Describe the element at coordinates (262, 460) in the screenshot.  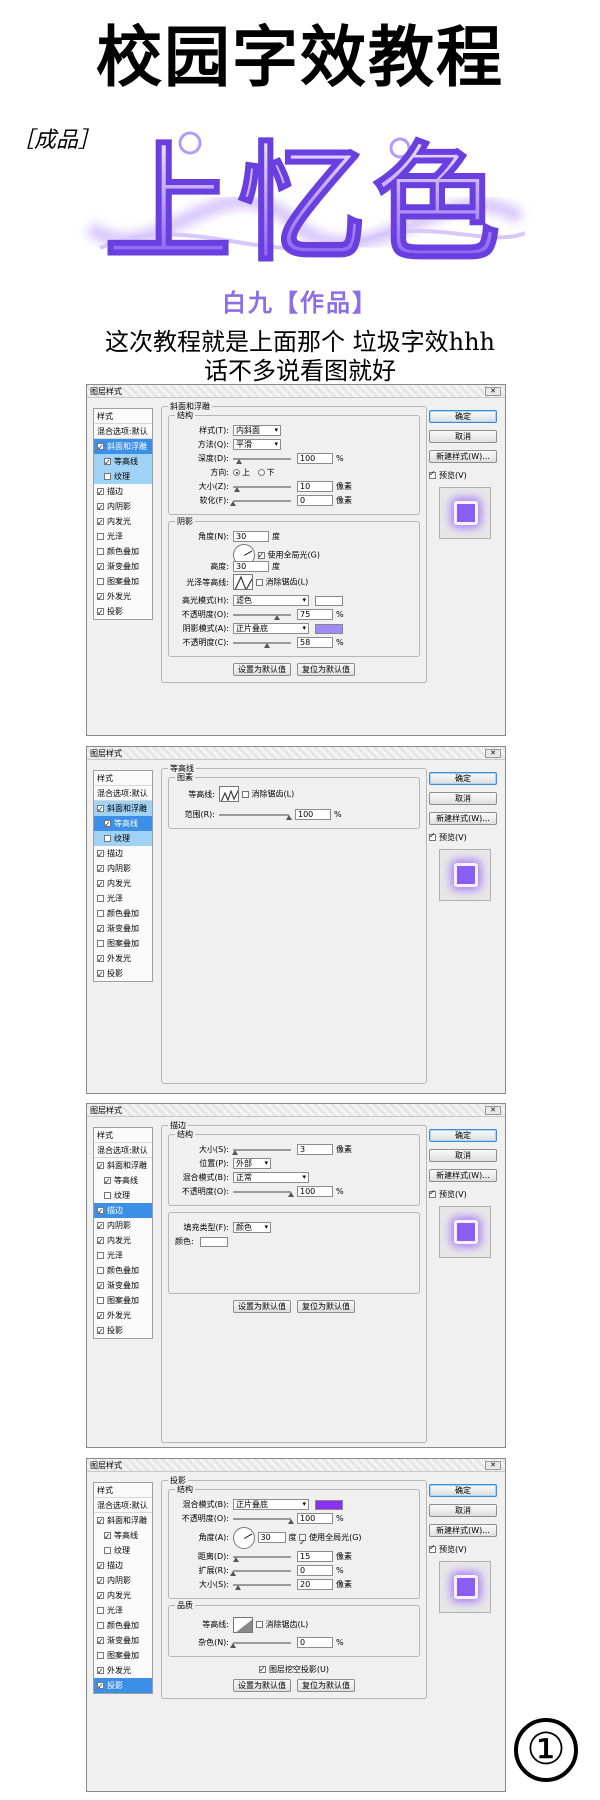
I see `depth-slider` at that location.